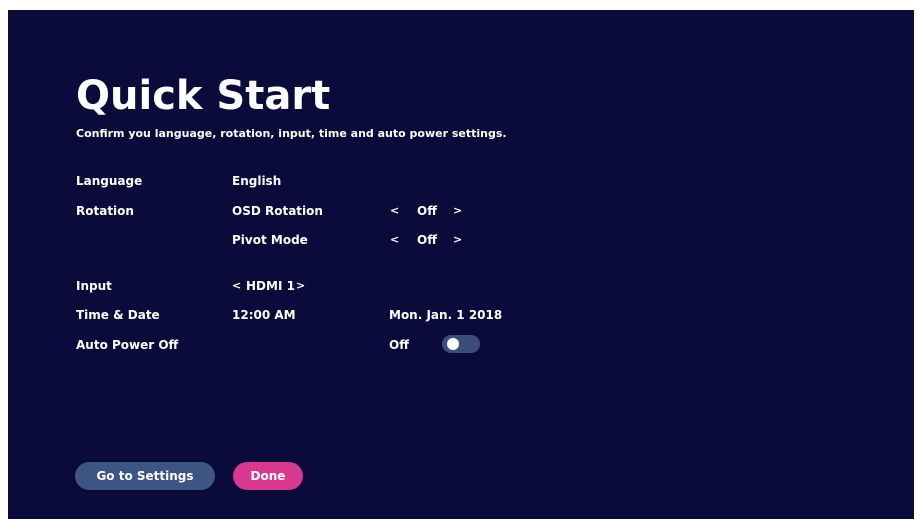  Describe the element at coordinates (264, 315) in the screenshot. I see `time-value: 12:00 AM` at that location.